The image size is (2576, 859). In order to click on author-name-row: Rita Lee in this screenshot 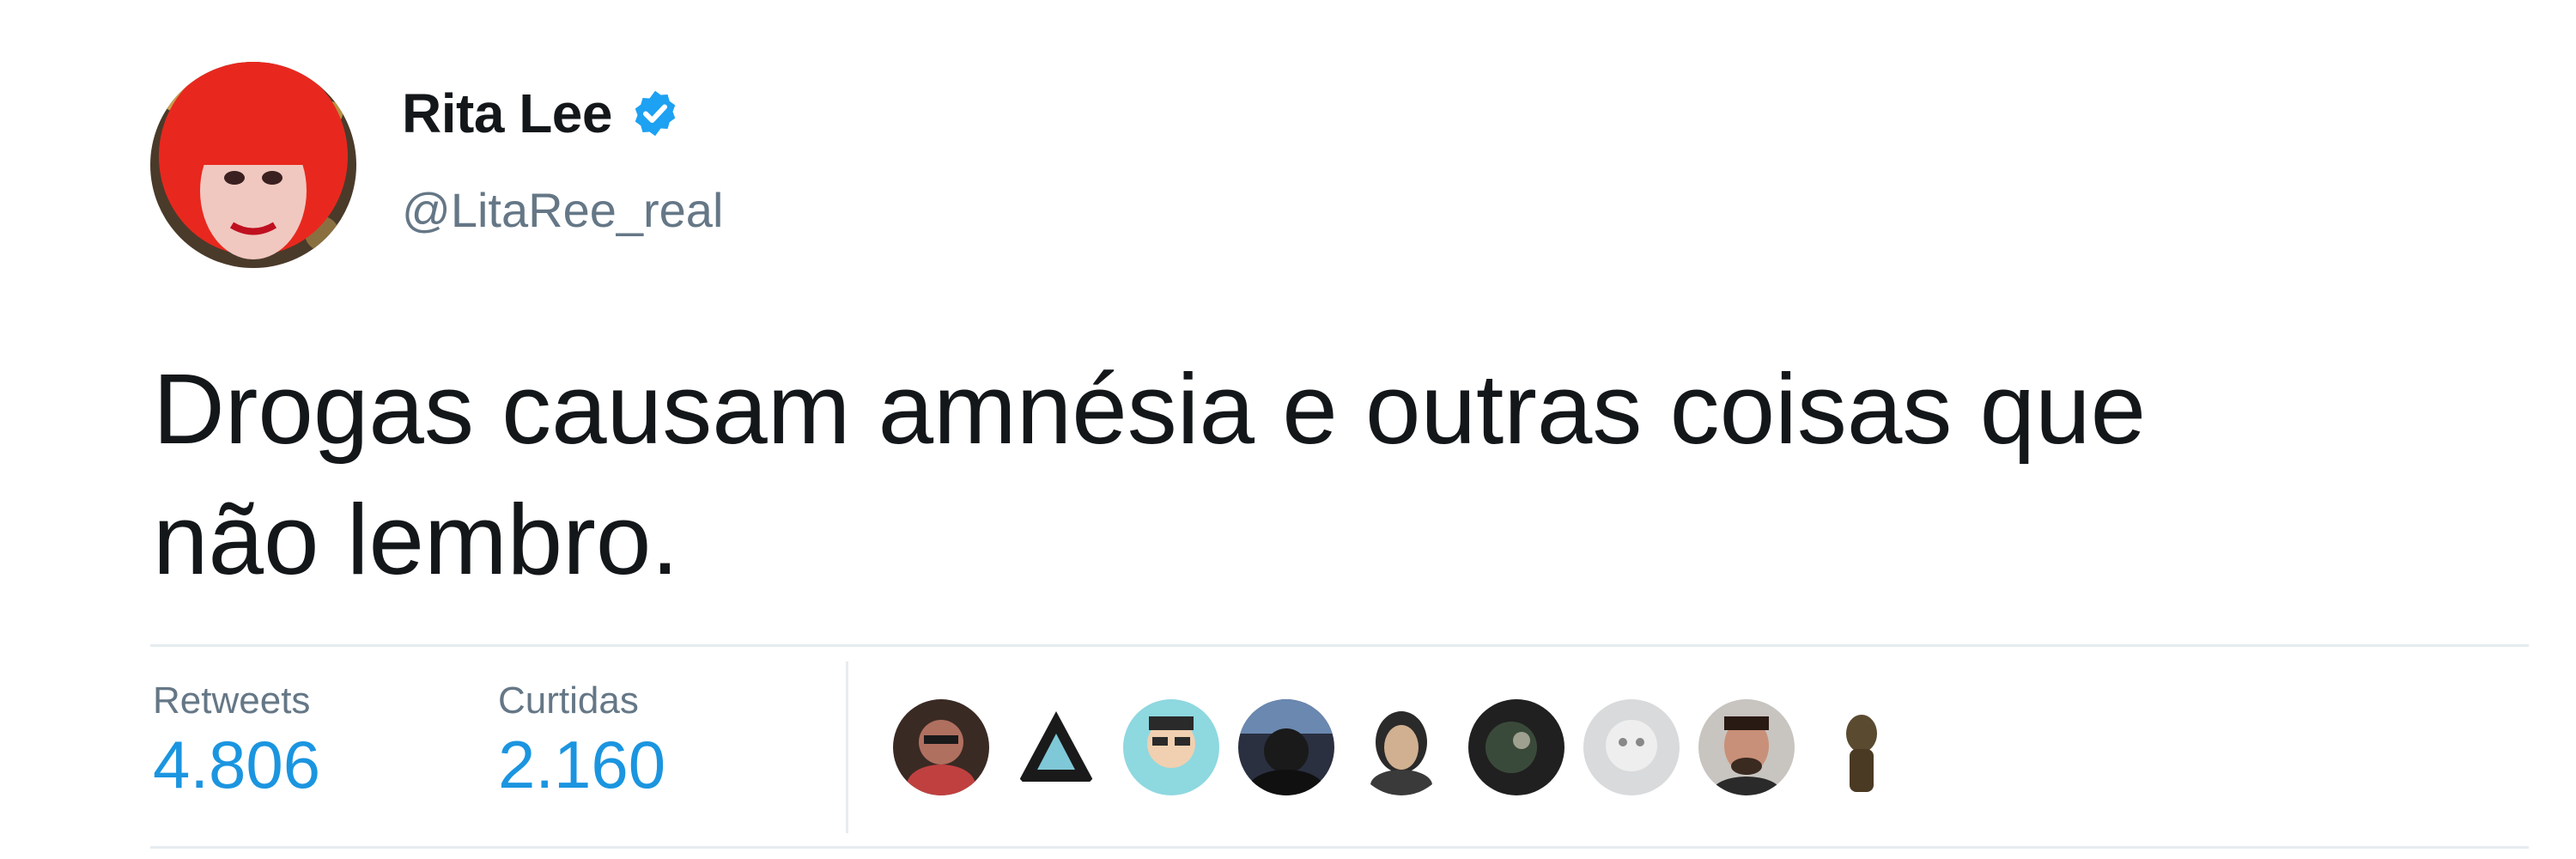, I will do `click(541, 114)`.